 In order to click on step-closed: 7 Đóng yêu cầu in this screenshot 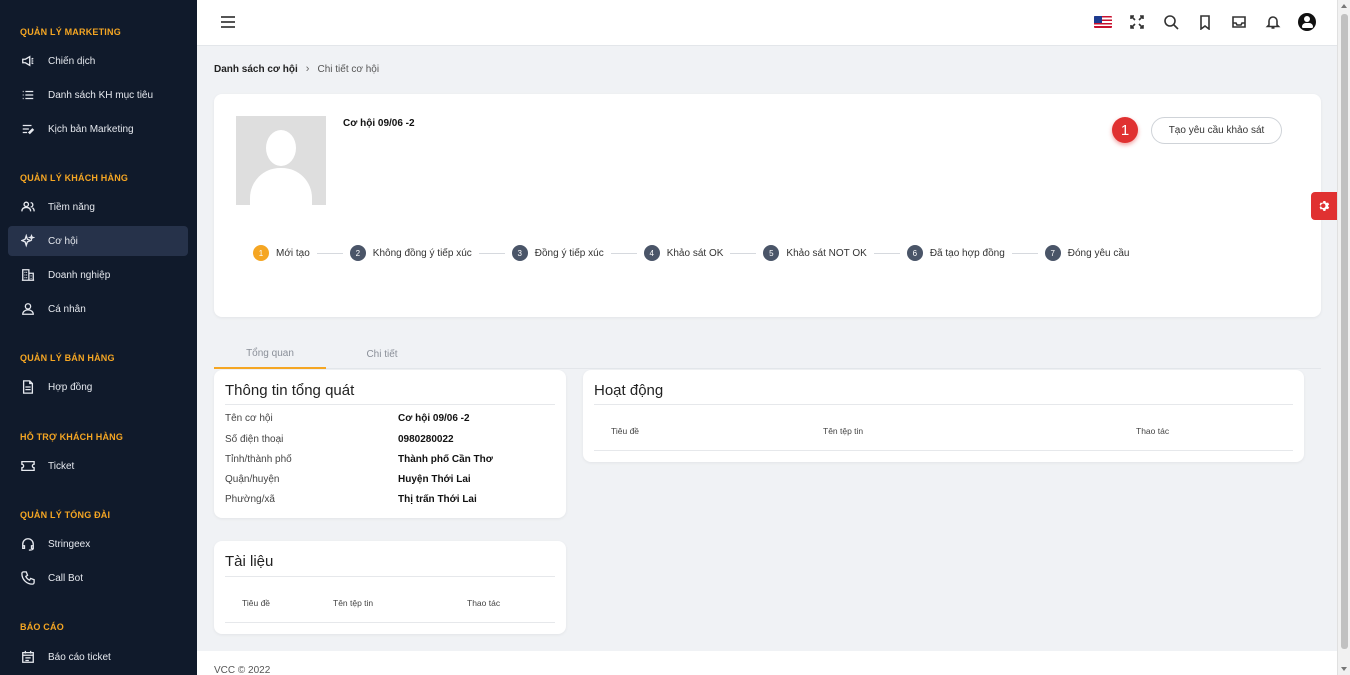, I will do `click(1087, 253)`.